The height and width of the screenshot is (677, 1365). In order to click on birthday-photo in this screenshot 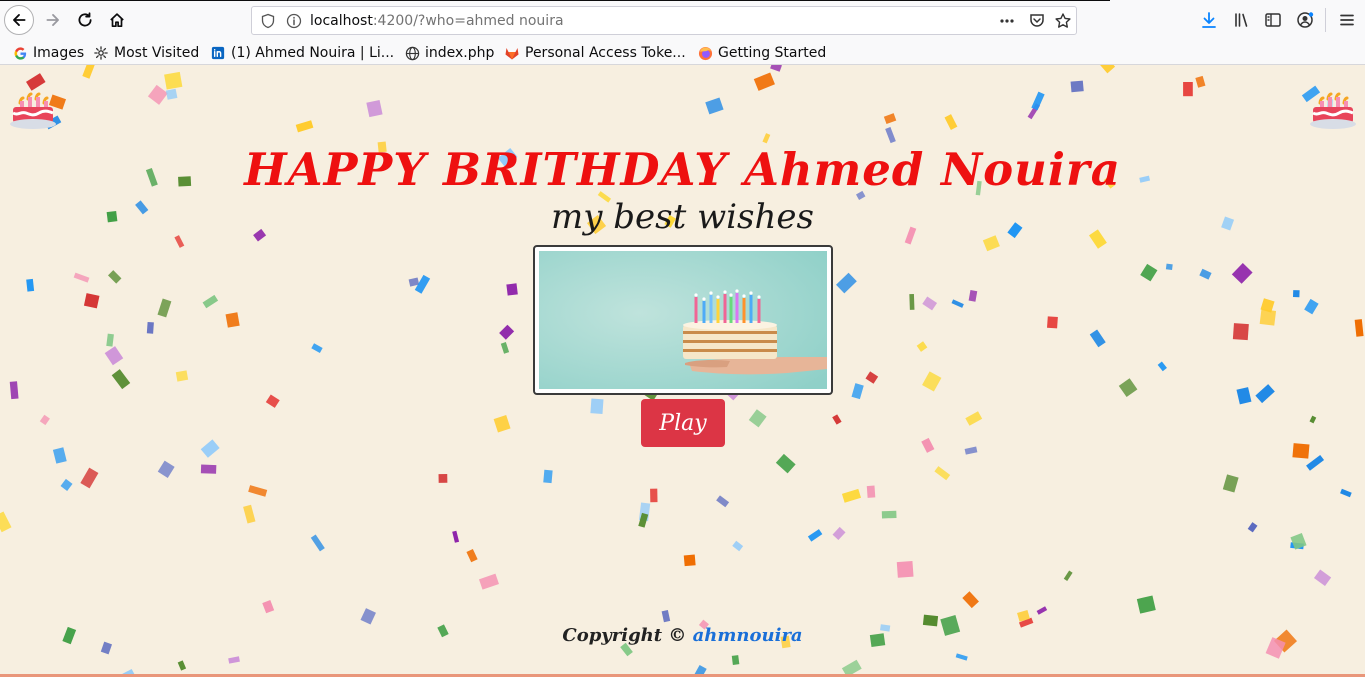, I will do `click(683, 320)`.